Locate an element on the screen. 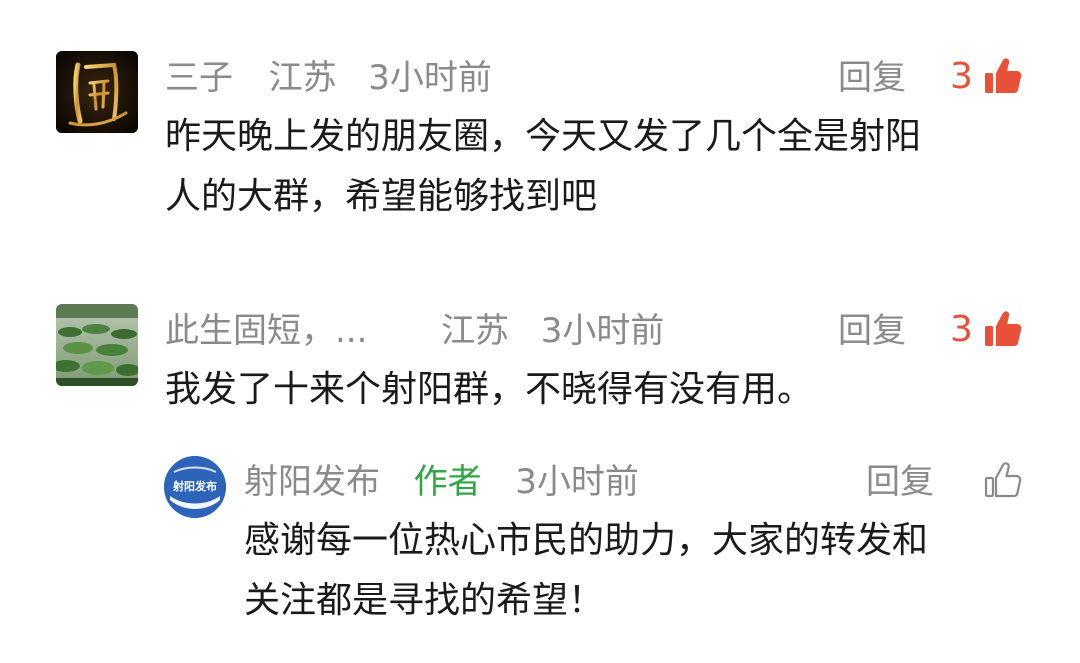 Image resolution: width=1080 pixels, height=663 pixels. logo-text: 射阳发布 is located at coordinates (194, 486).